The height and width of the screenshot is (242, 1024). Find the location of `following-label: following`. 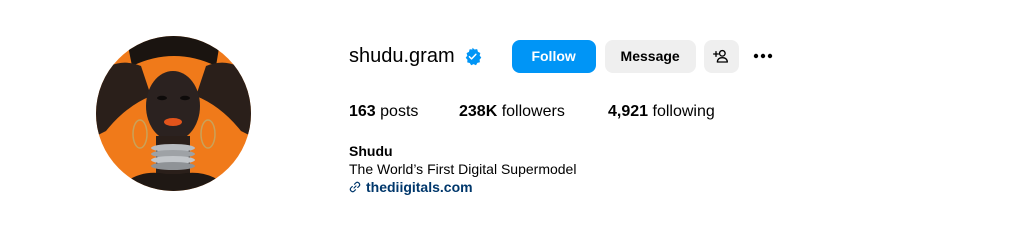

following-label: following is located at coordinates (683, 111).